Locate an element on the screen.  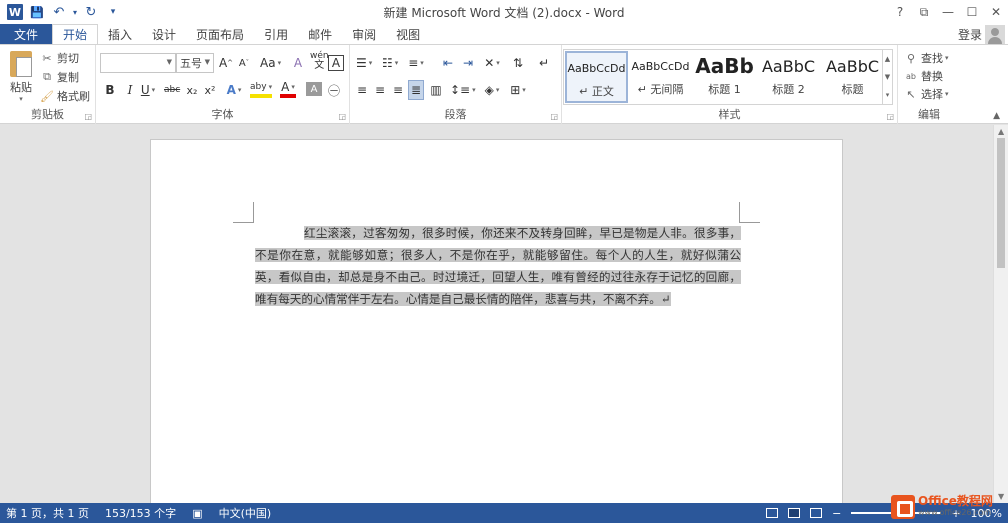
borders-button: ⊞ ▾ is located at coordinates (518, 90).